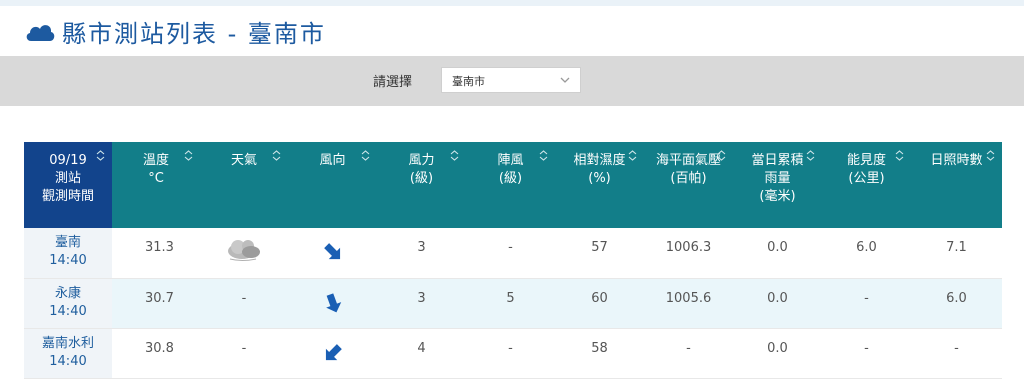 Image resolution: width=1024 pixels, height=379 pixels. I want to click on header-label-line: 觀測時間, so click(67, 196).